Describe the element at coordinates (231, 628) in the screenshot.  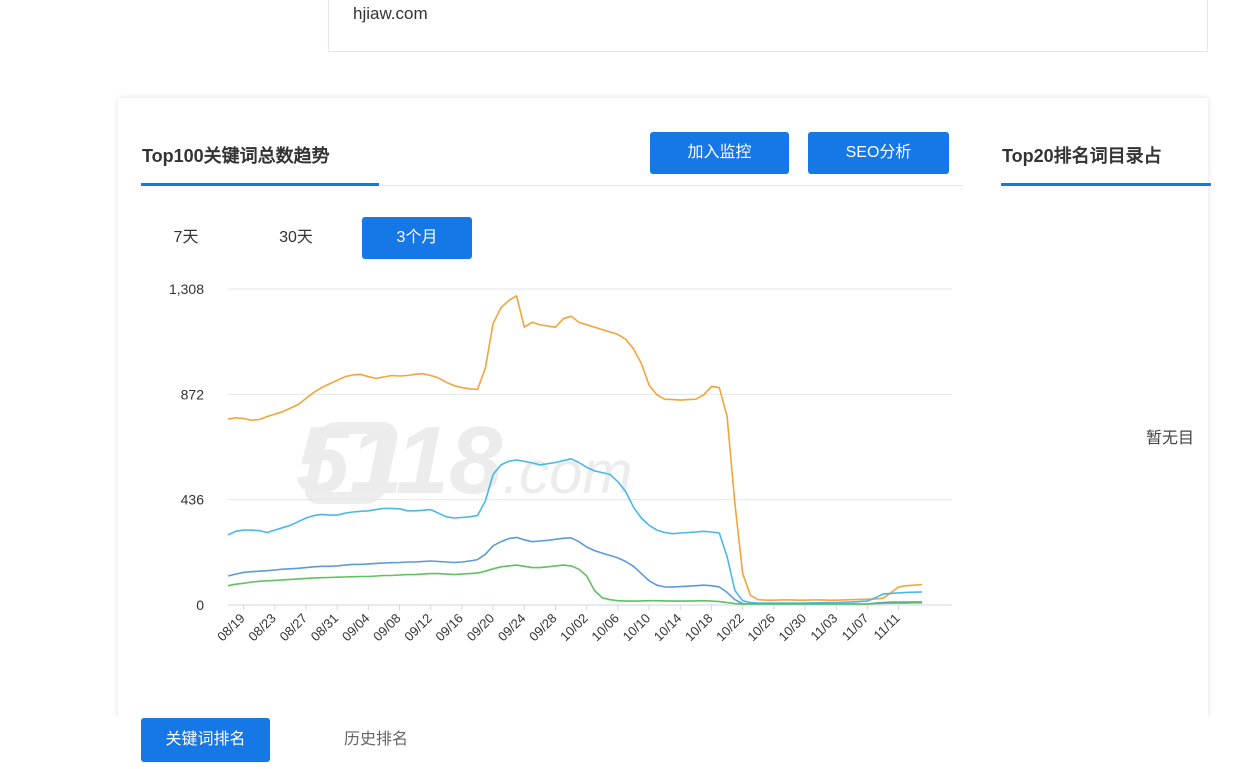
I see `x-tick-label: 08/19` at that location.